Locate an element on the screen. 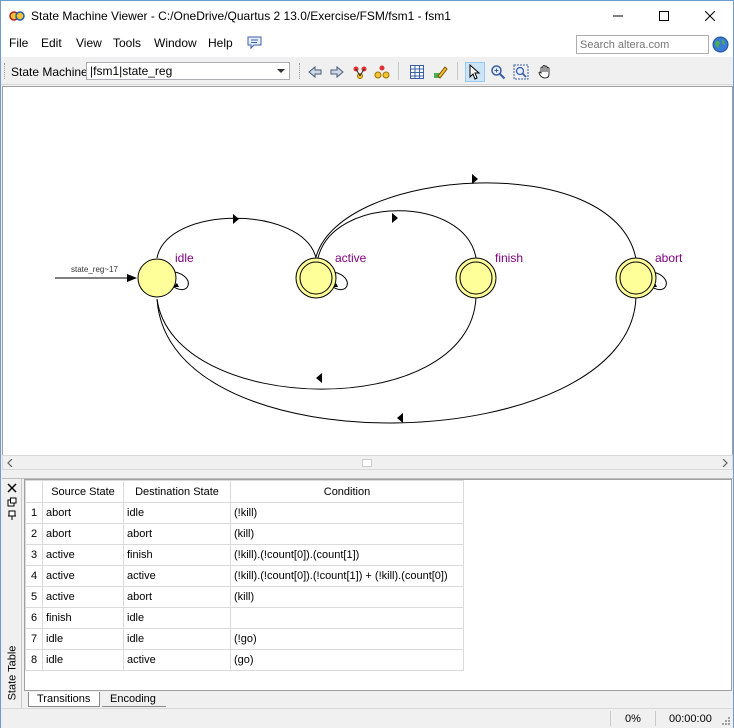 The width and height of the screenshot is (734, 728). column-header-destination: Destination State is located at coordinates (177, 491).